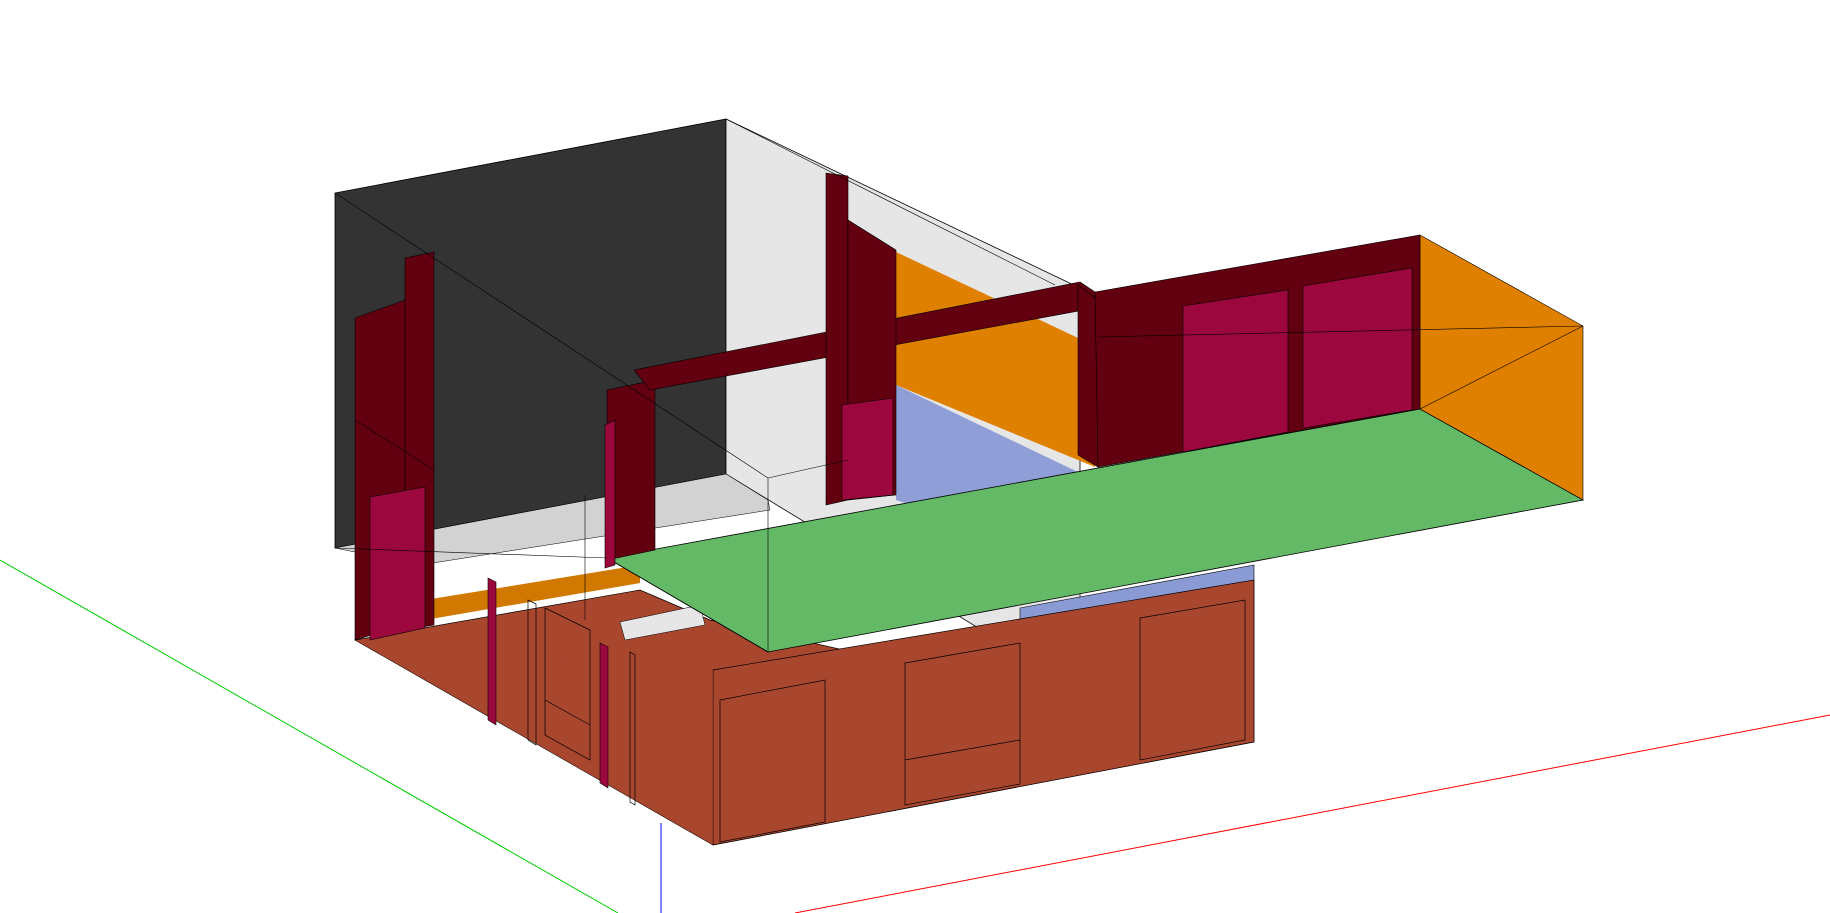 The image size is (1830, 913). Describe the element at coordinates (1088, 376) in the screenshot. I see `right-post` at that location.